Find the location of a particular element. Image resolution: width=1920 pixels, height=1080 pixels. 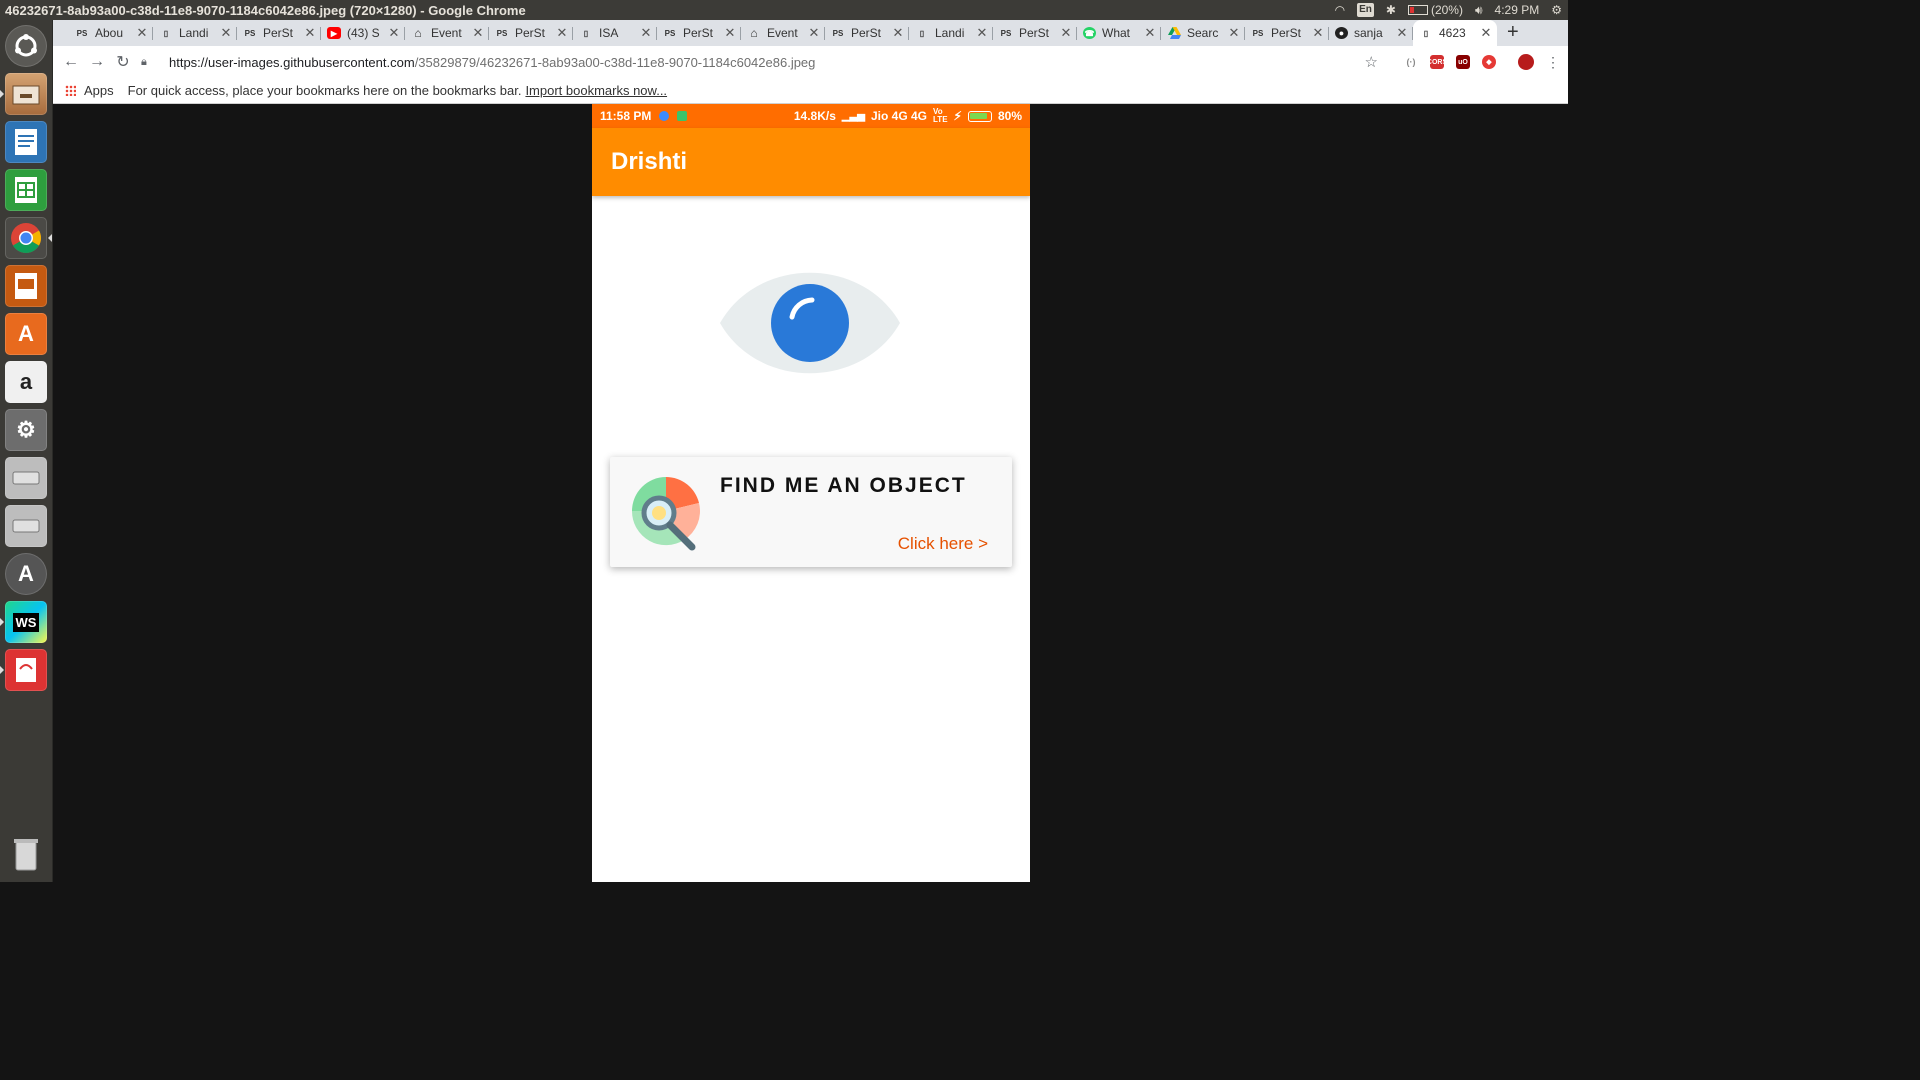

browser-tab-active: ▯ 4623 ✕ is located at coordinates (1455, 33).